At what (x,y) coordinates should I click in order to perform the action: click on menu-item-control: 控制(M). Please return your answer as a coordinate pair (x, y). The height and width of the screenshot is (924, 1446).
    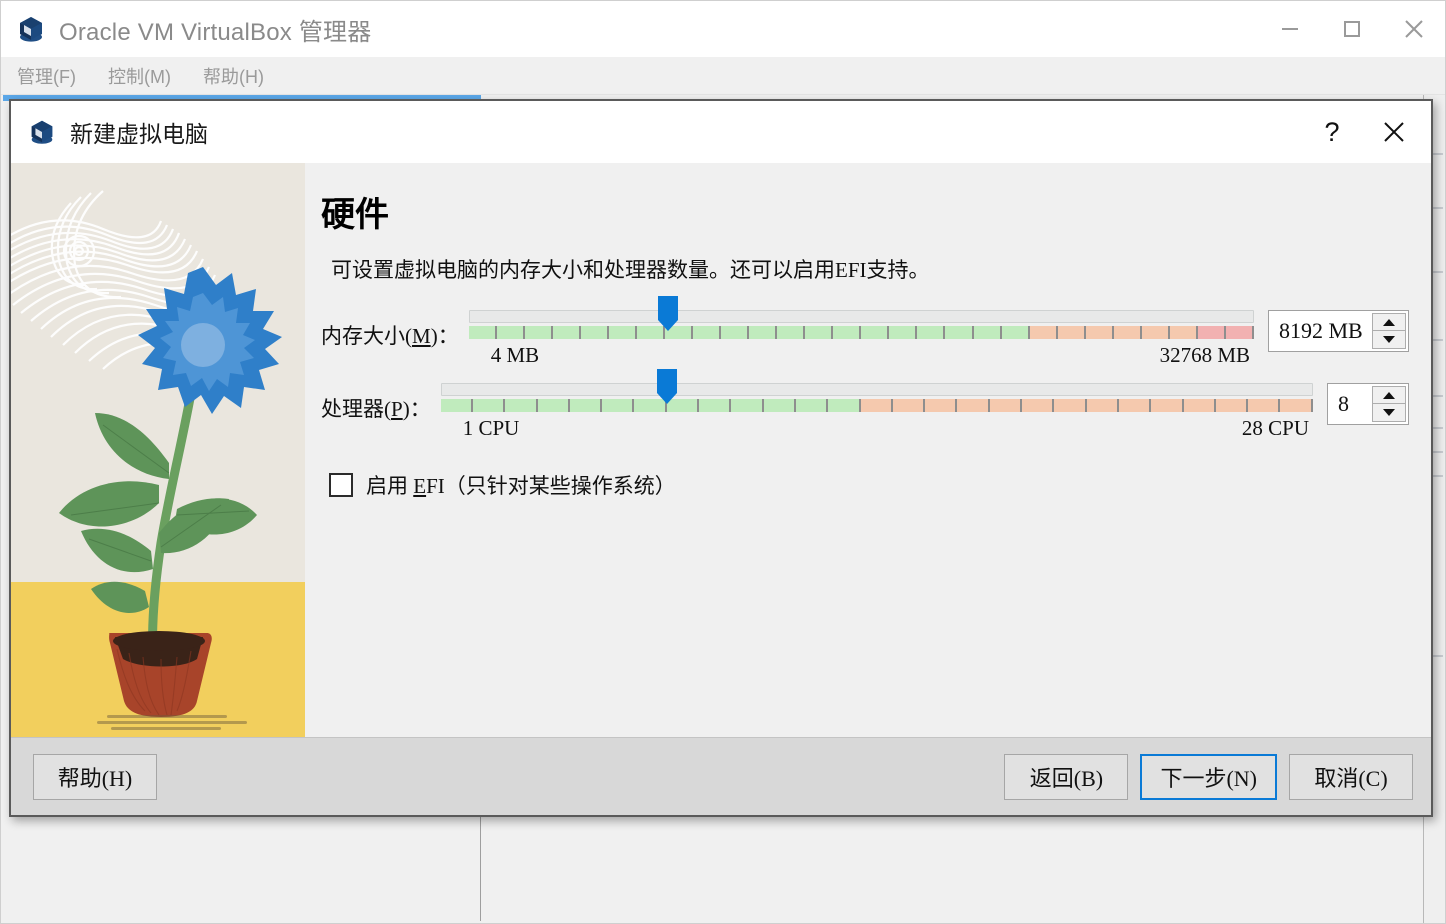
    Looking at the image, I should click on (139, 76).